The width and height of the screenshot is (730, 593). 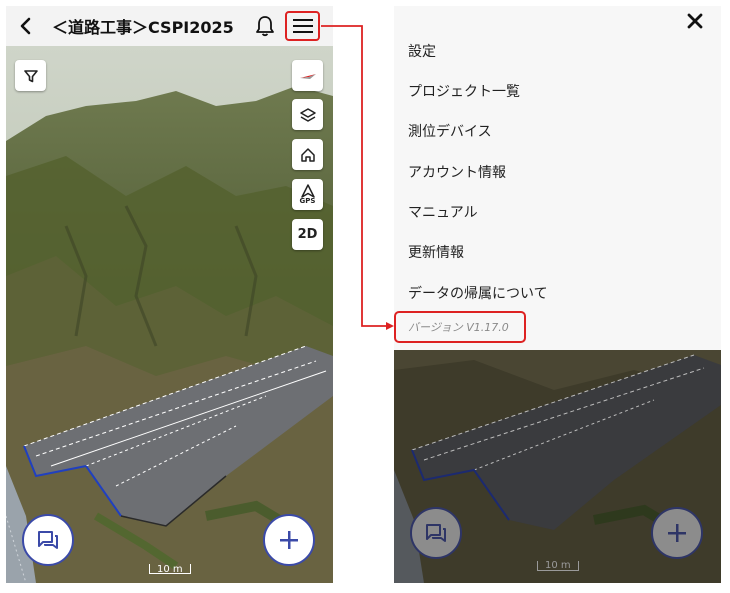 I want to click on hamburger-menu-button, so click(x=302, y=26).